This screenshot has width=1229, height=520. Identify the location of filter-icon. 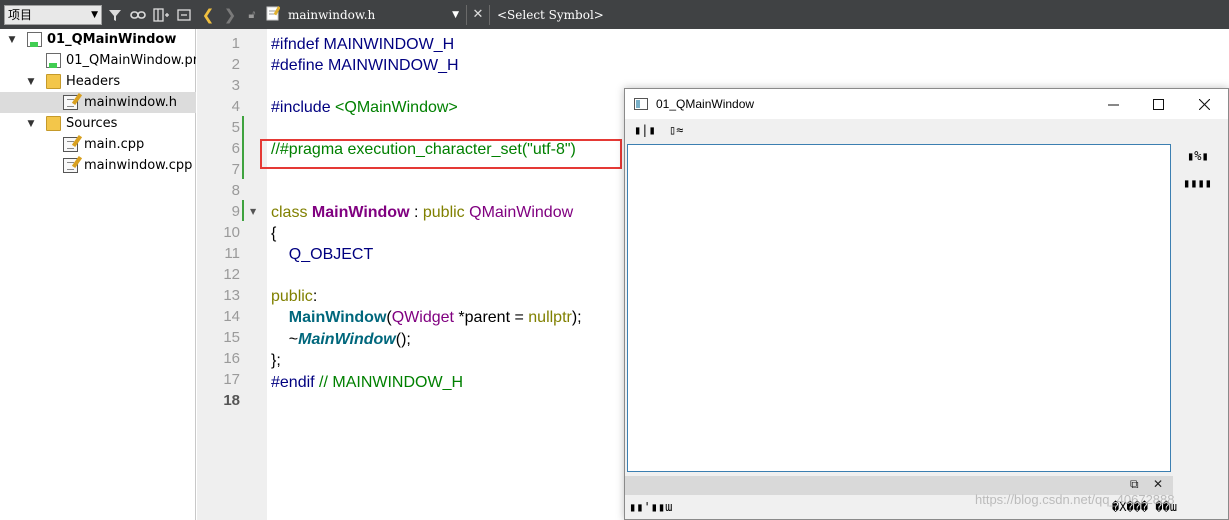
(115, 15).